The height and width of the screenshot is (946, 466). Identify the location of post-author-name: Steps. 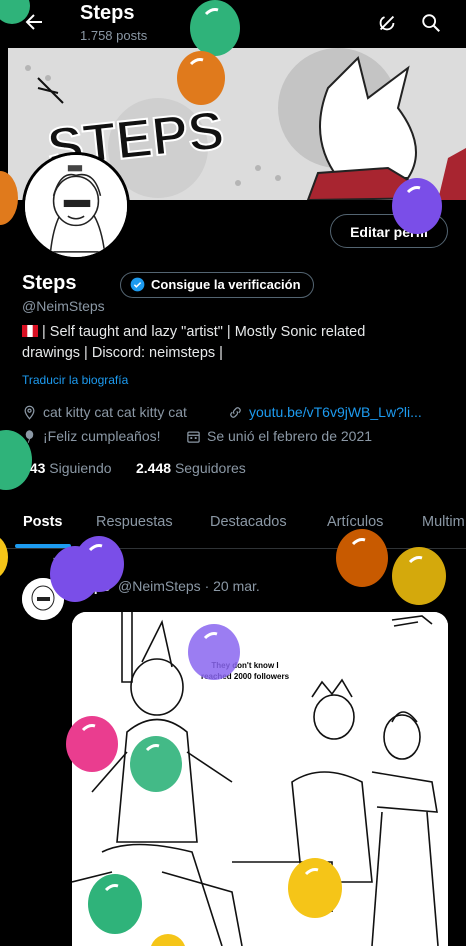
(91, 586).